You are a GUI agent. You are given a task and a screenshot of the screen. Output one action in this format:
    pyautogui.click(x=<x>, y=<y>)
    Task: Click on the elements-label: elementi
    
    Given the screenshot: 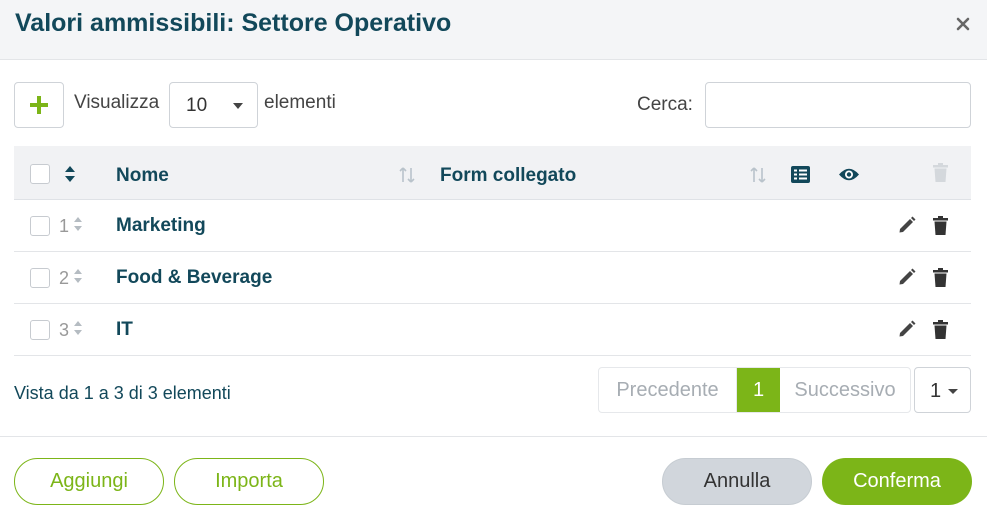 What is the action you would take?
    pyautogui.click(x=300, y=102)
    